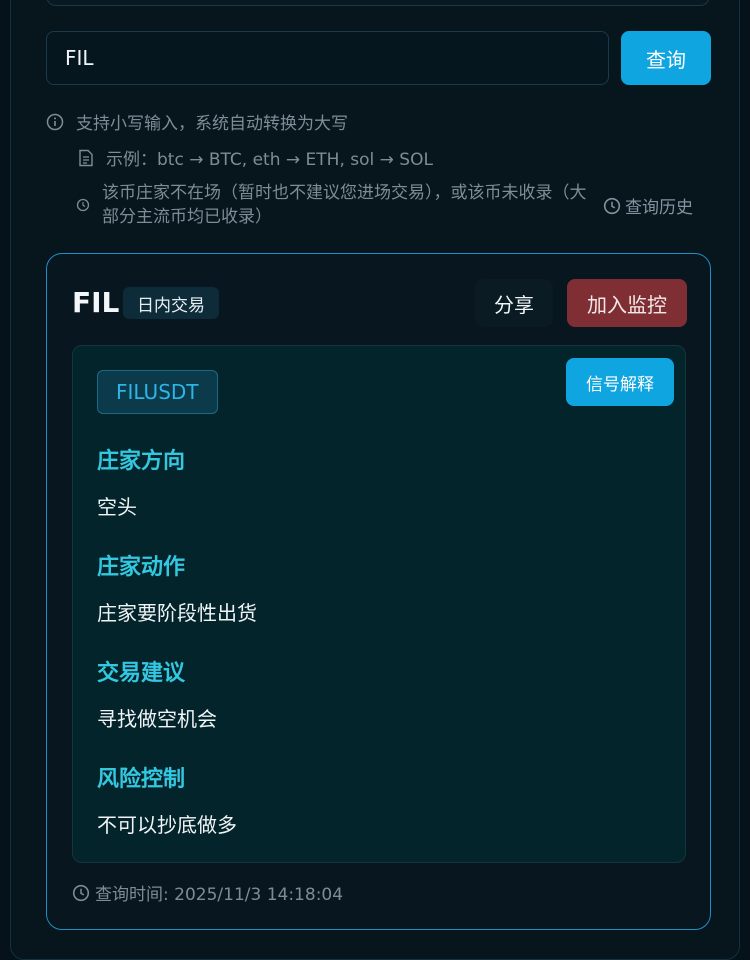  Describe the element at coordinates (514, 303) in the screenshot. I see `share-button: 分享` at that location.